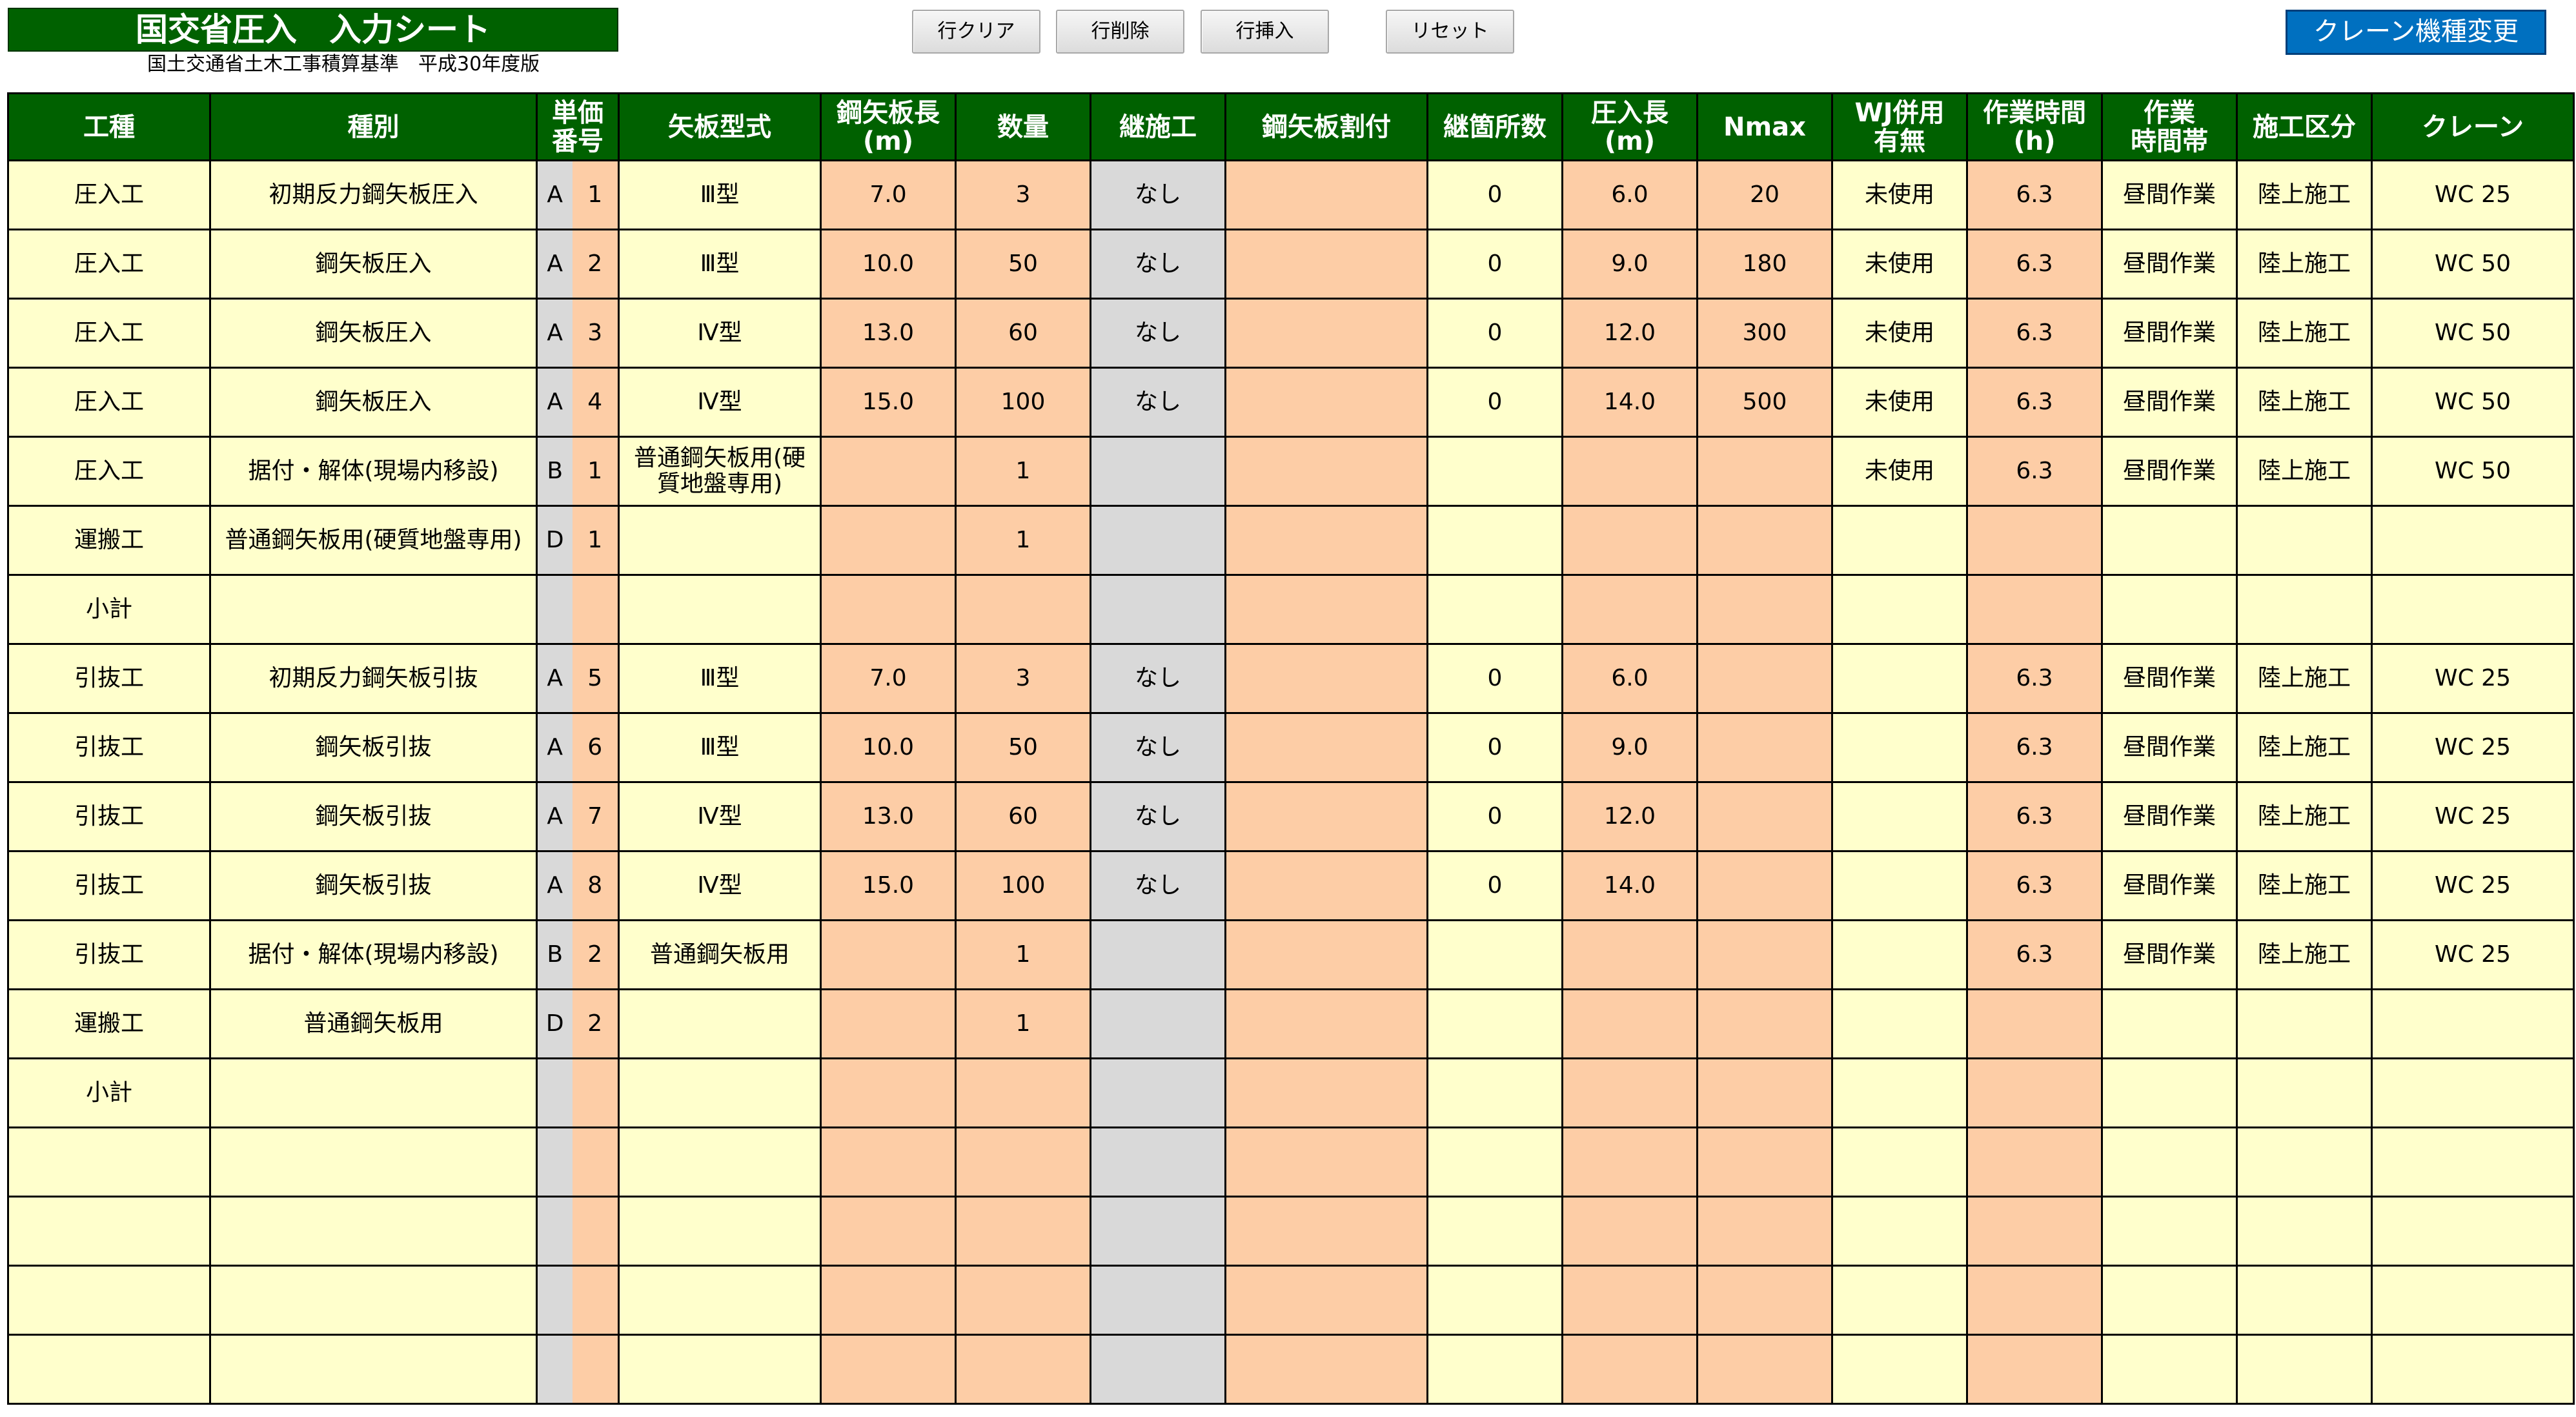 The image size is (2576, 1417). Describe the element at coordinates (976, 32) in the screenshot. I see `row-clear-button: 行クリア` at that location.